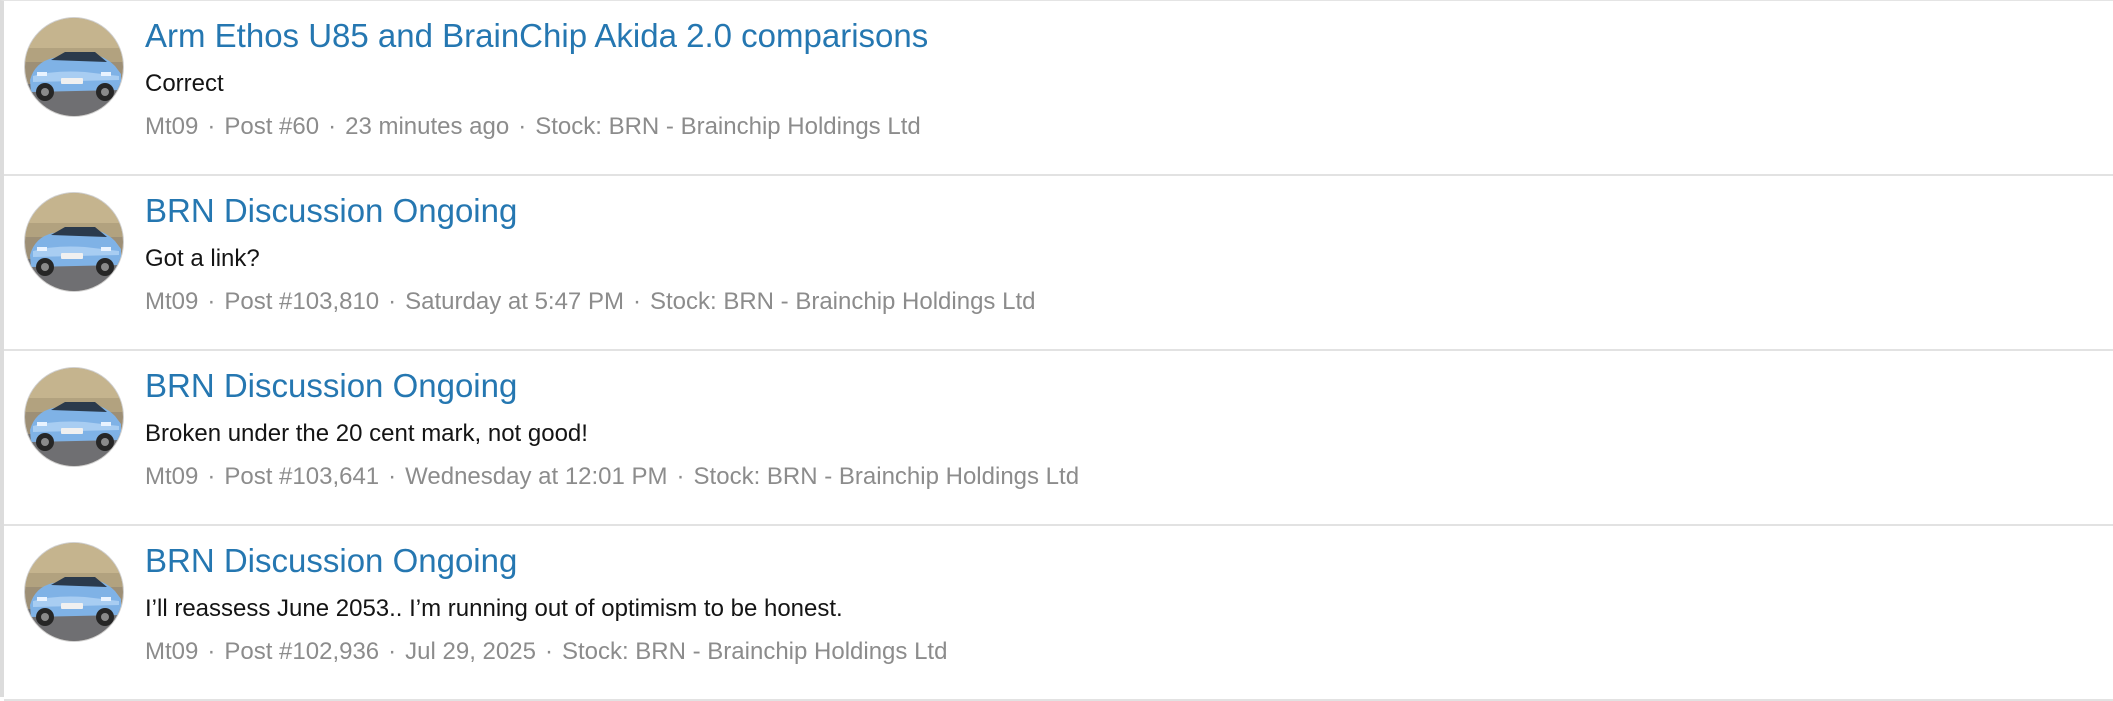 The image size is (2113, 701). Describe the element at coordinates (366, 433) in the screenshot. I see `post-snippet: Broken under the 20 cent mark, not good!` at that location.